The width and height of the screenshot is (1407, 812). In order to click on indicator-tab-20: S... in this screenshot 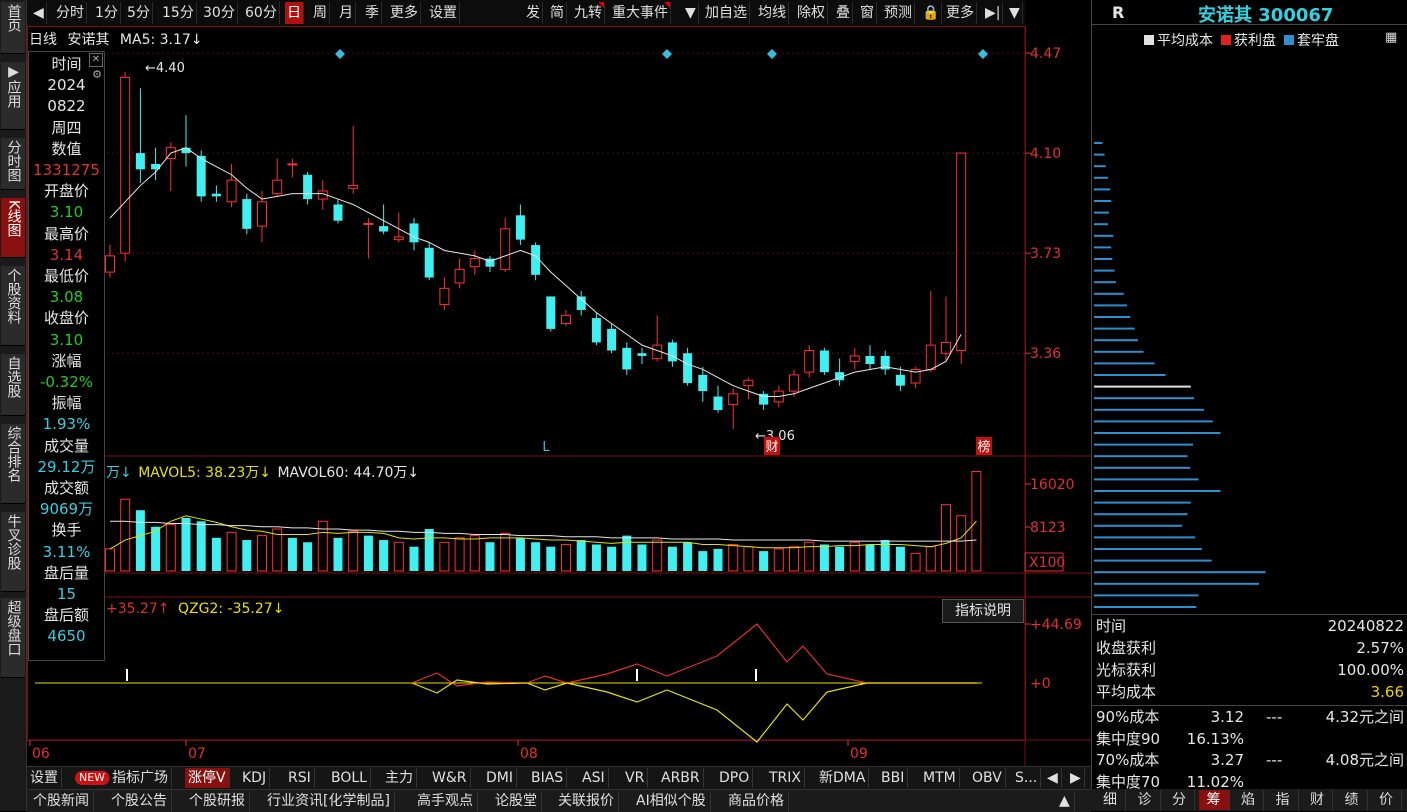, I will do `click(1027, 778)`.